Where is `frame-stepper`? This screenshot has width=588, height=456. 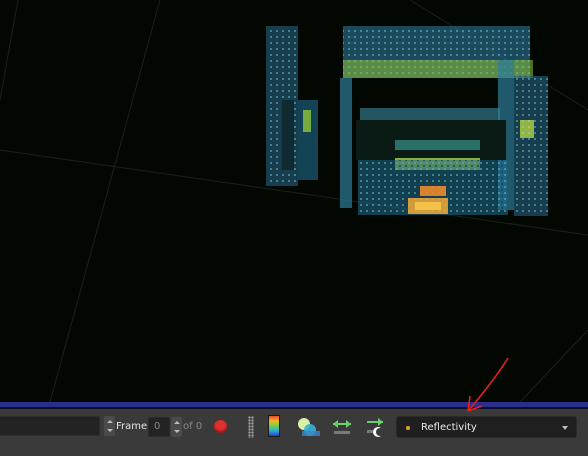 frame-stepper is located at coordinates (176, 427).